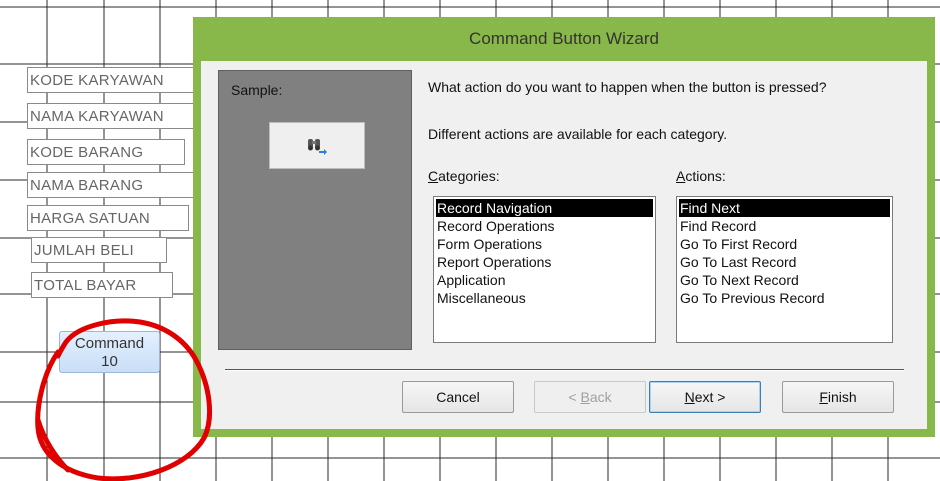 Image resolution: width=940 pixels, height=481 pixels. Describe the element at coordinates (784, 244) in the screenshot. I see `action-item-go-to-first-record: Go To First Record` at that location.